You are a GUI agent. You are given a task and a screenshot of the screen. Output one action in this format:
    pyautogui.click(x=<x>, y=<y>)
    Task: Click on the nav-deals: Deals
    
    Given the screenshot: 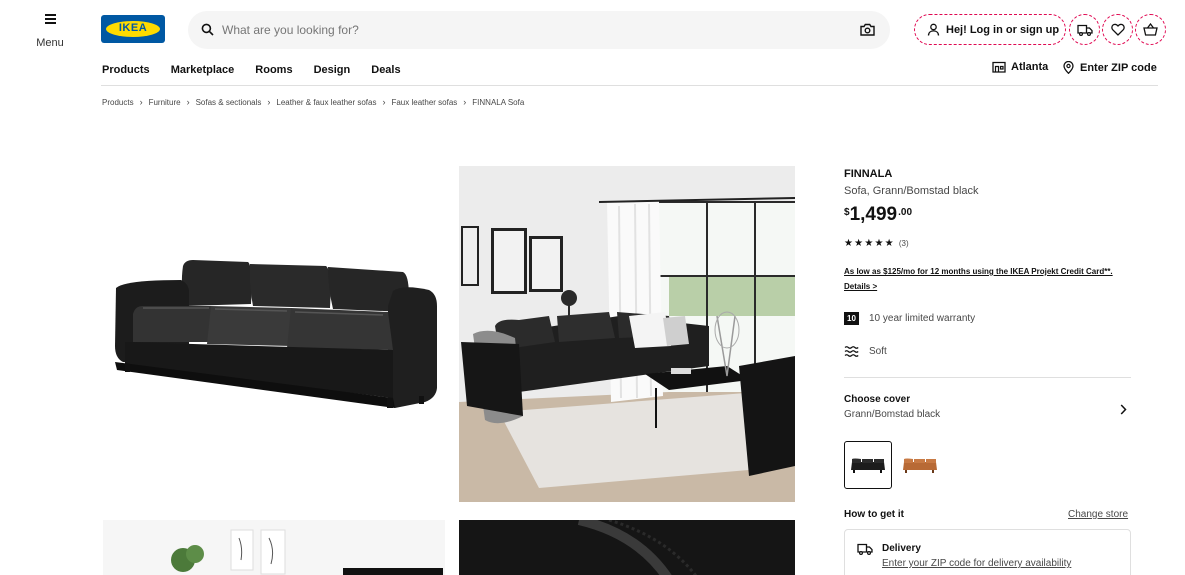 What is the action you would take?
    pyautogui.click(x=385, y=70)
    